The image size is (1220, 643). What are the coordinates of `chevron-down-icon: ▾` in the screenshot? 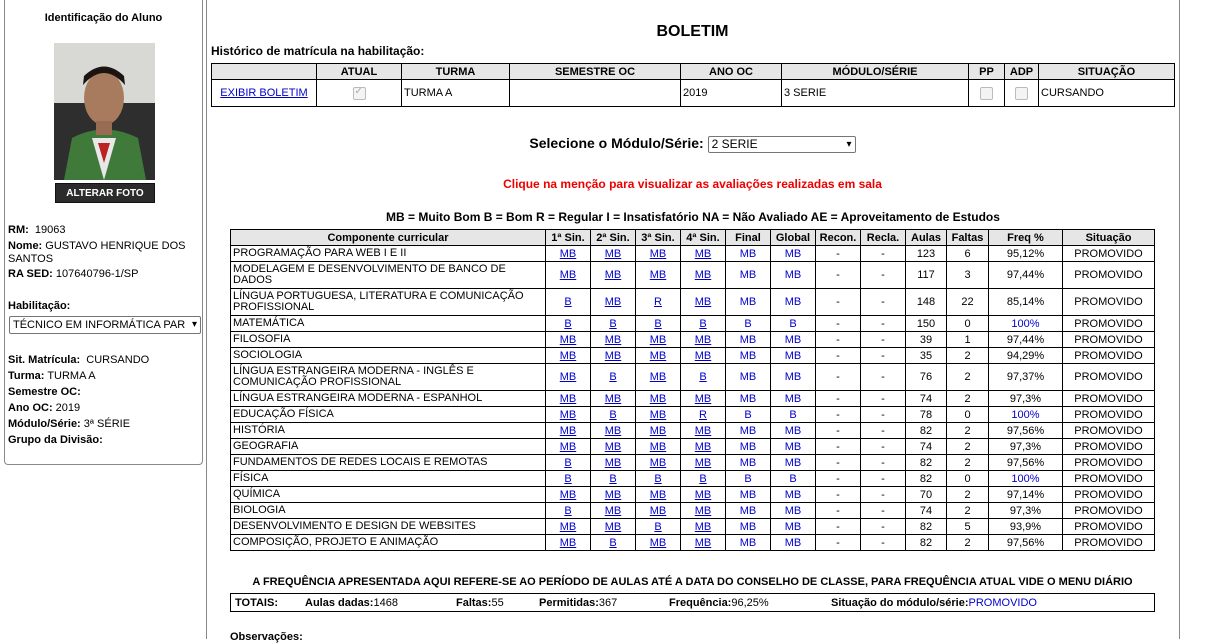 It's located at (849, 144).